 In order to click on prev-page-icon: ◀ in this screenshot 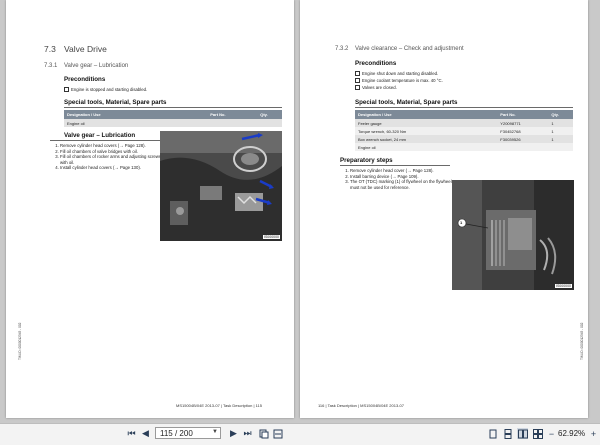, I will do `click(145, 433)`.